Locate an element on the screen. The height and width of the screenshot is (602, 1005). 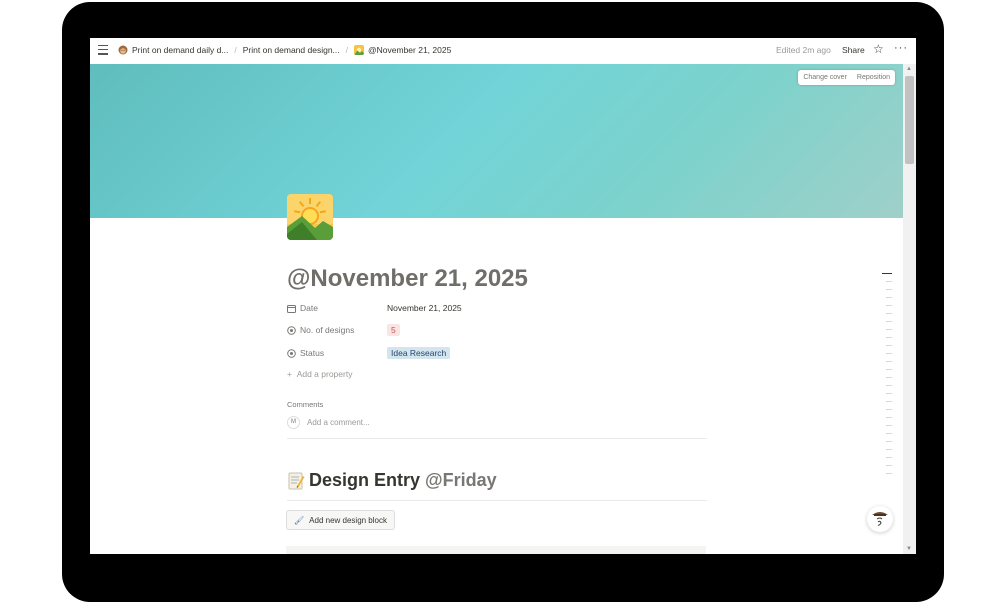
property-row-designs: No. of designs 5 is located at coordinates (343, 330).